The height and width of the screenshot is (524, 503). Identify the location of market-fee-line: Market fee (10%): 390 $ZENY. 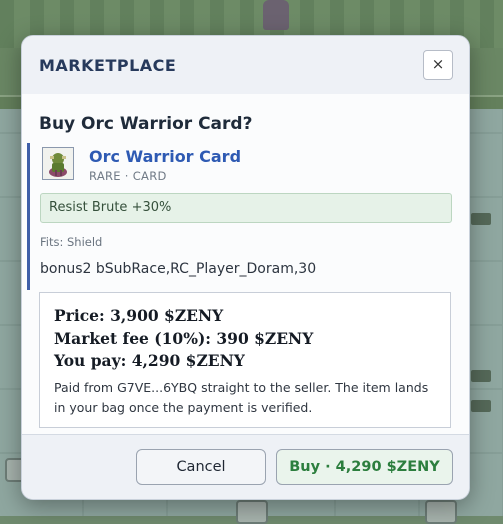
(184, 338).